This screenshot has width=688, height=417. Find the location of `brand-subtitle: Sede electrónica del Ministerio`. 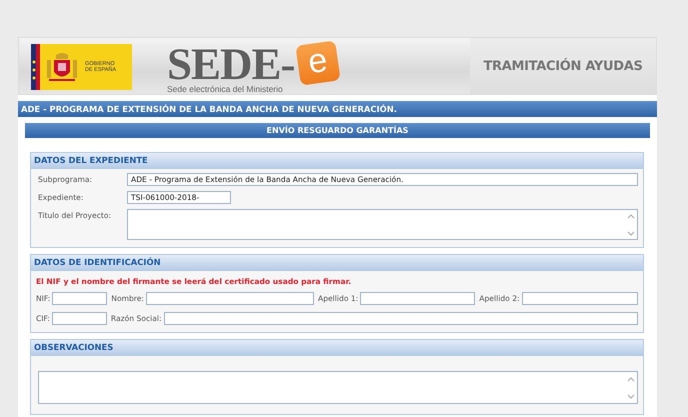

brand-subtitle: Sede electrónica del Ministerio is located at coordinates (225, 89).